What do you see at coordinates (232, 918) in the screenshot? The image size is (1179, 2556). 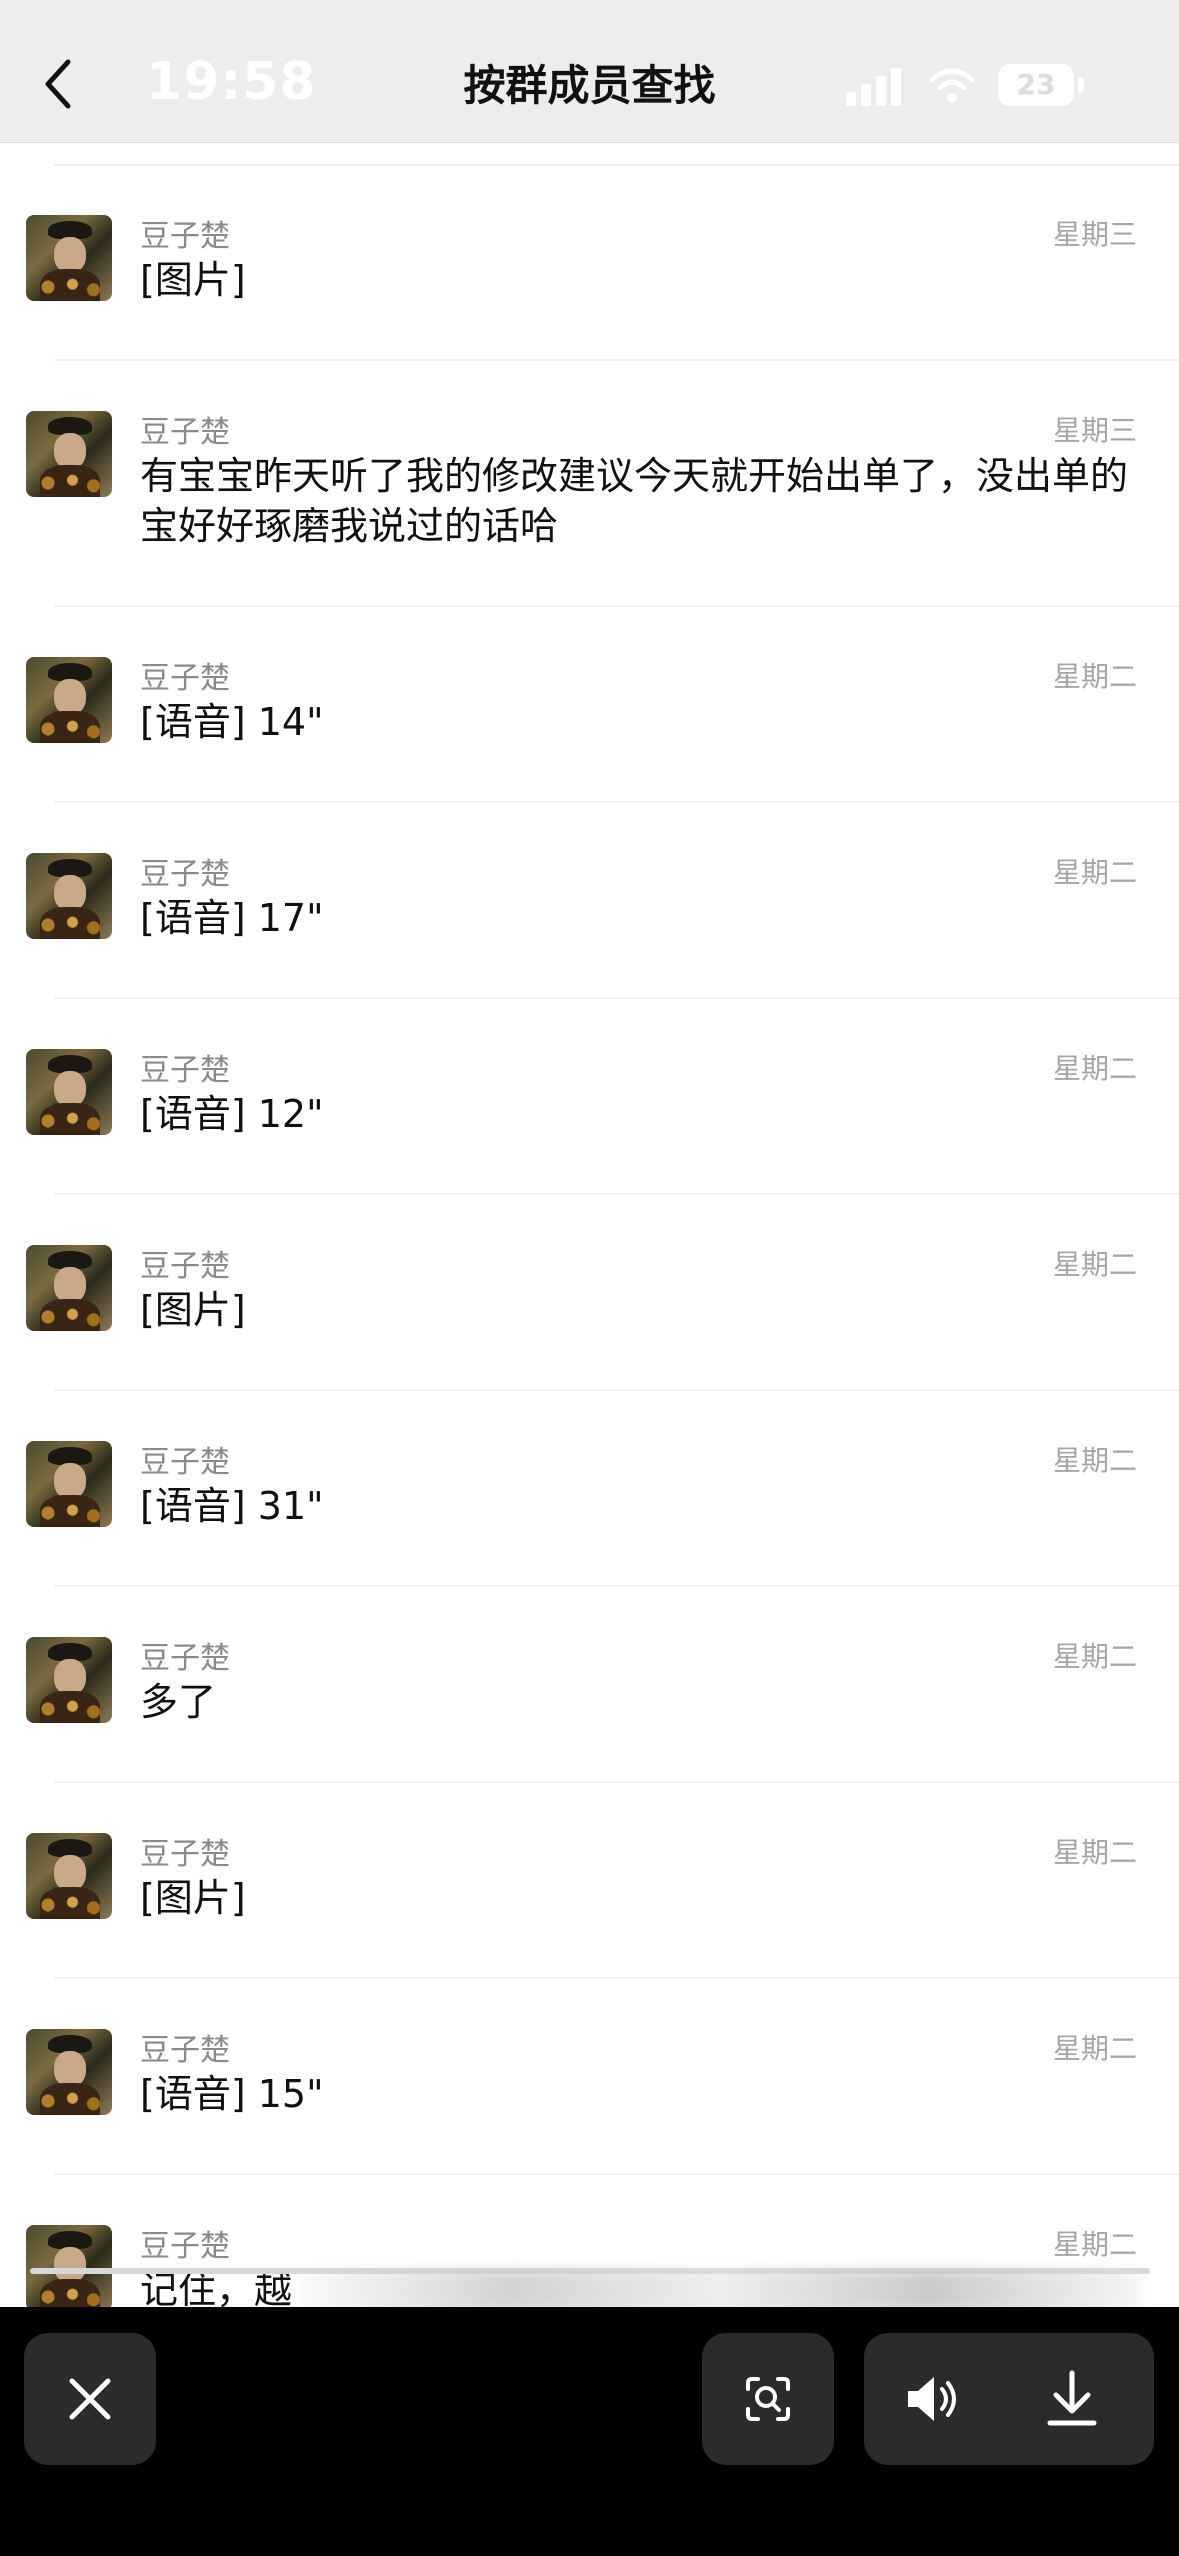 I see `message-content: [语音] 17"` at bounding box center [232, 918].